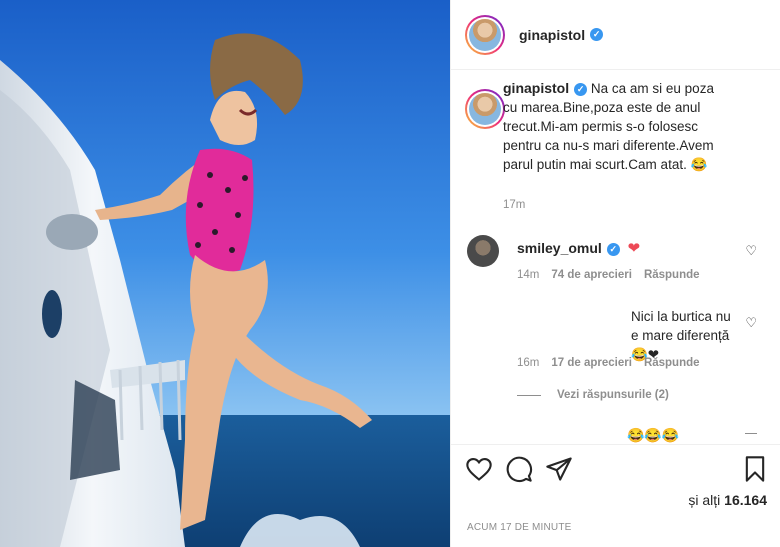 The width and height of the screenshot is (780, 547). I want to click on replies-divider, so click(529, 395).